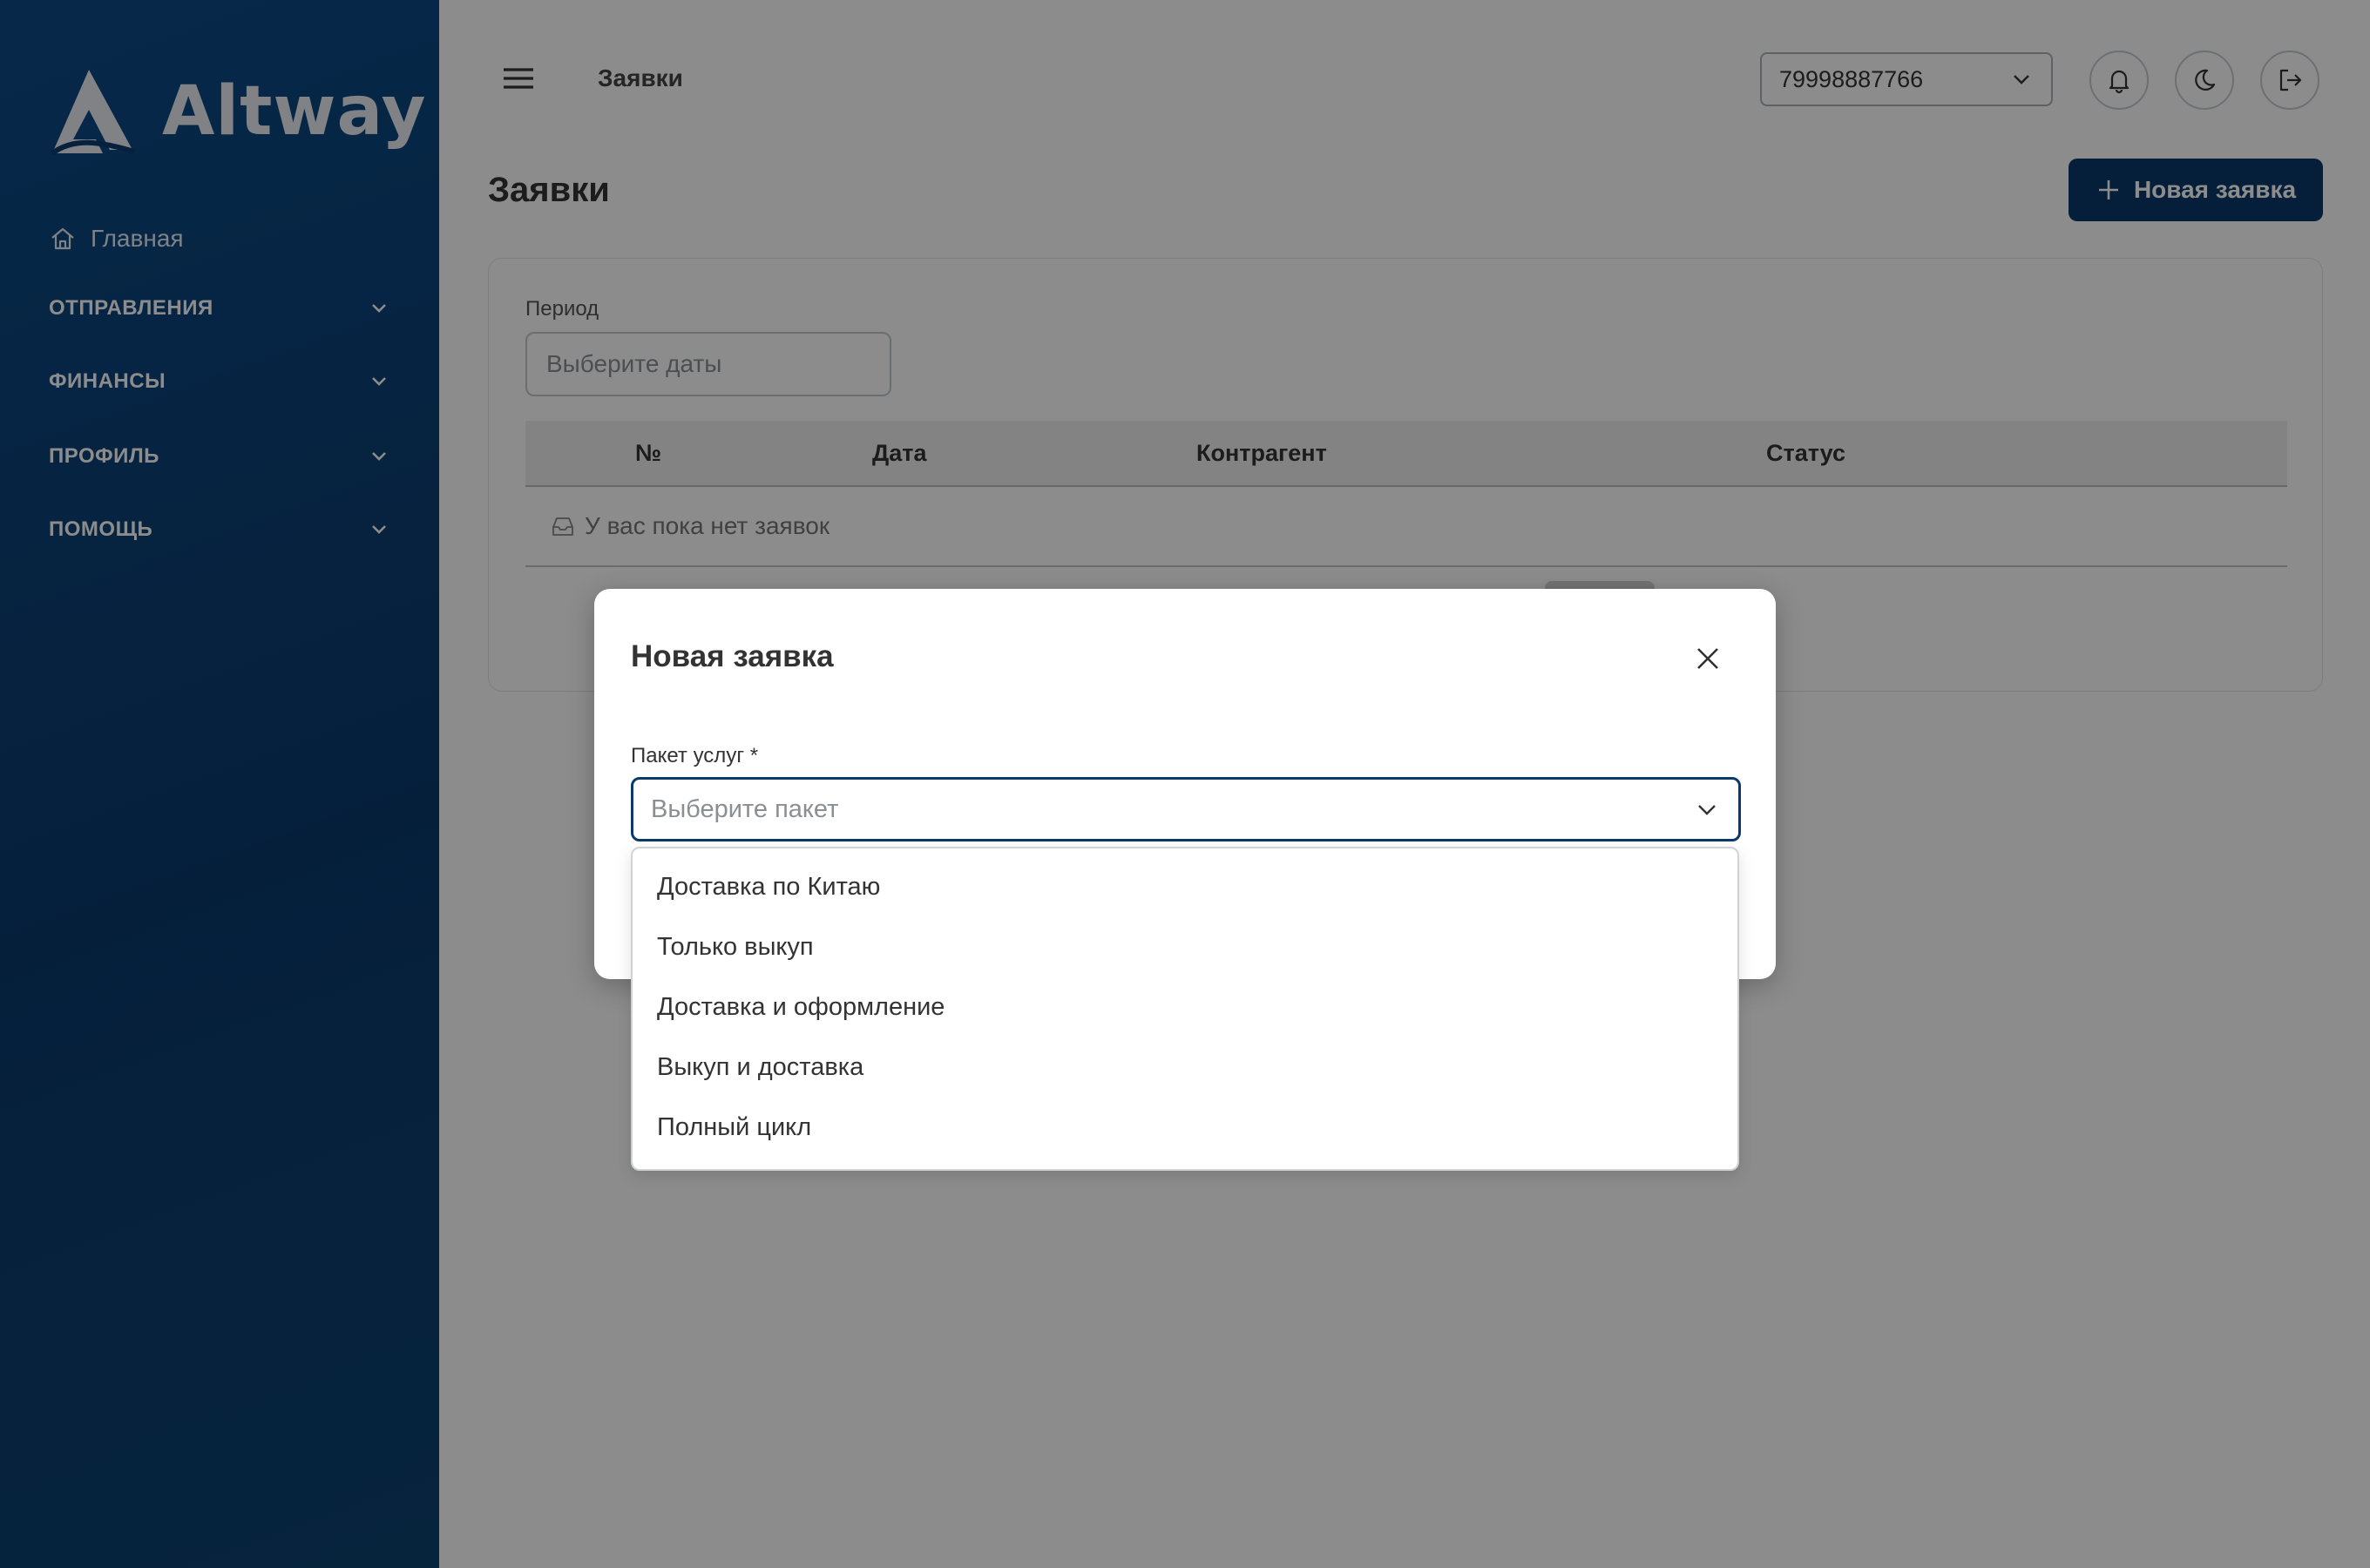 This screenshot has width=2370, height=1568. Describe the element at coordinates (1185, 1128) in the screenshot. I see `dropdown-option: Полный цикл` at that location.